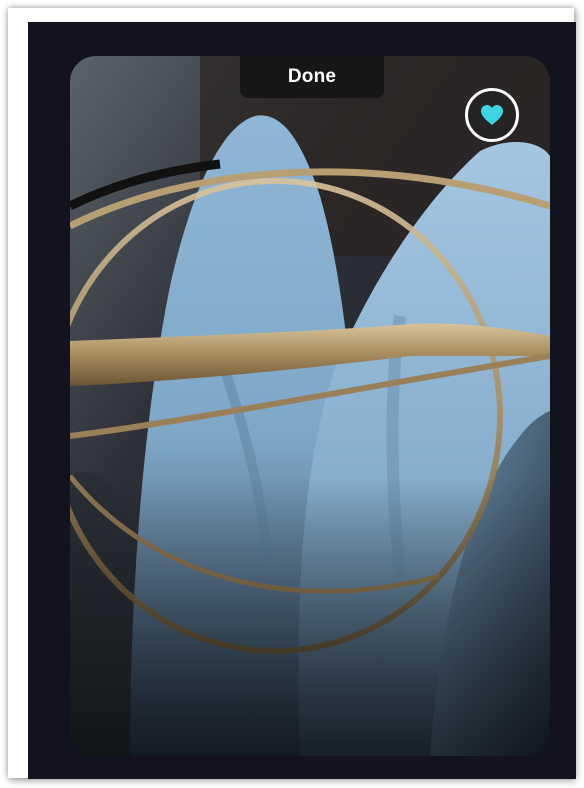  I want to click on done-button: Done, so click(312, 77).